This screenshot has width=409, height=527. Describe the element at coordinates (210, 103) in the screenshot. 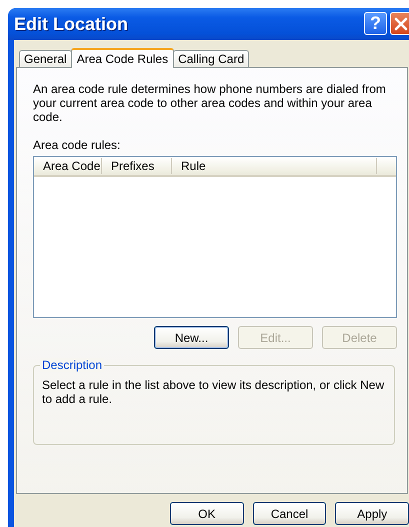

I see `intro-text: An area code rule determines how phone numbers are dialed from your current area code to other area codes and within your area code.` at that location.